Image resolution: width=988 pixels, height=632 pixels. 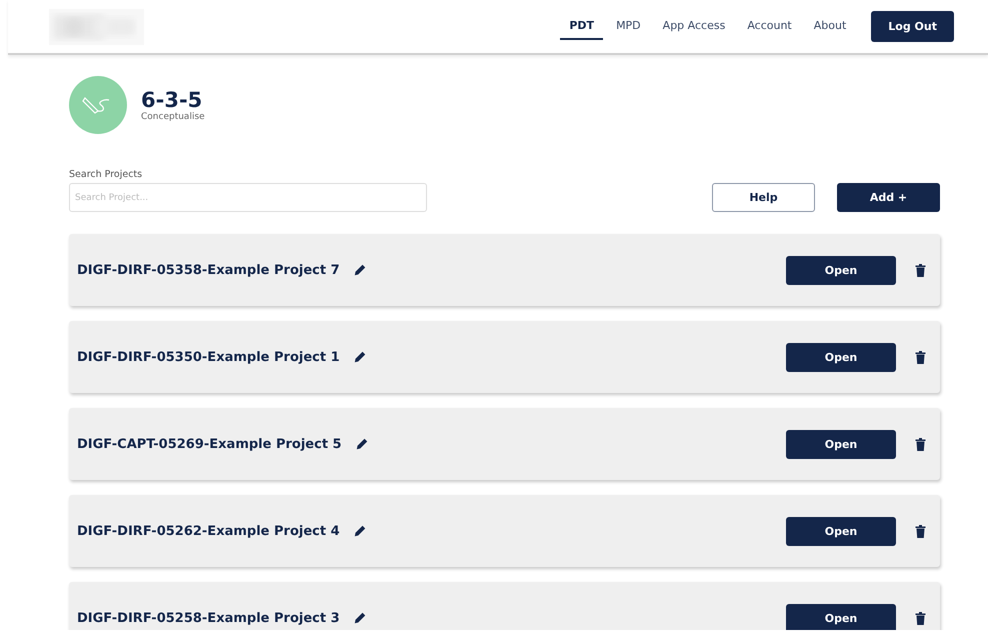 What do you see at coordinates (208, 531) in the screenshot?
I see `project-name: DIGF-DIRF-05262-Example Project 4` at bounding box center [208, 531].